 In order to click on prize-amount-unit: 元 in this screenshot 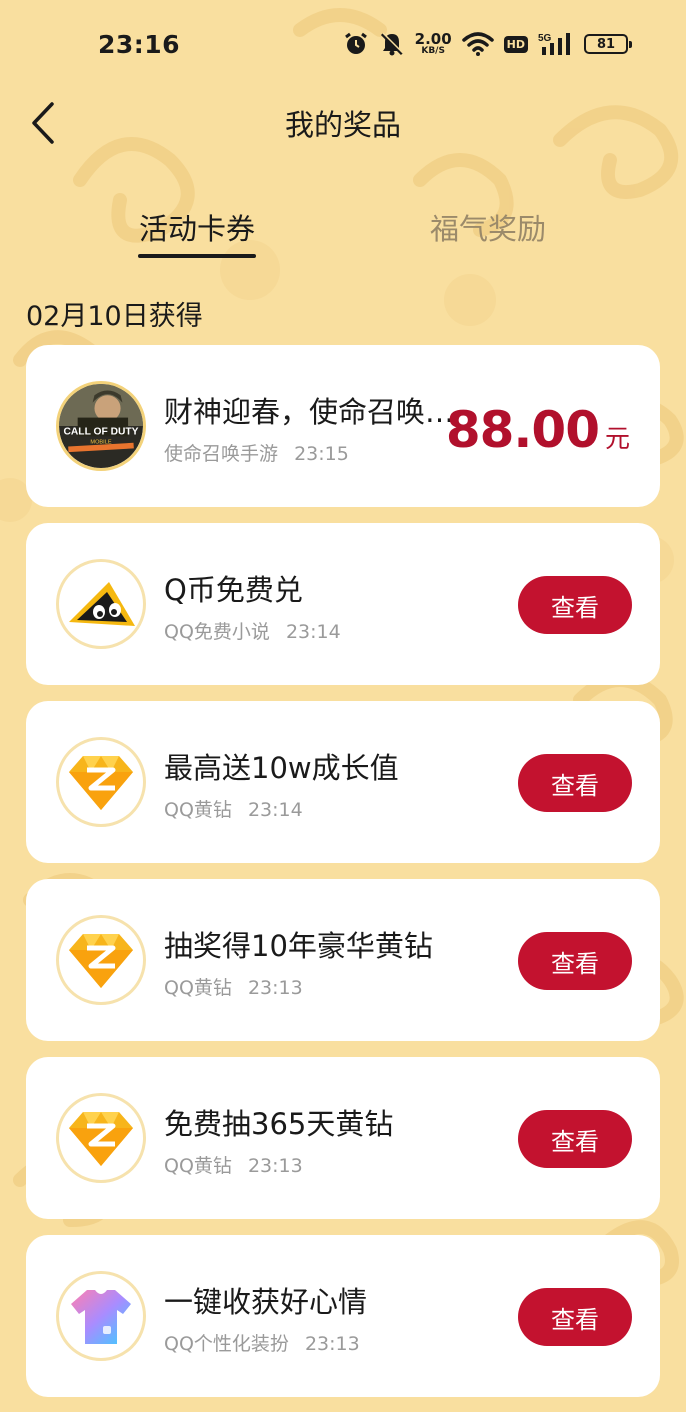, I will do `click(617, 438)`.